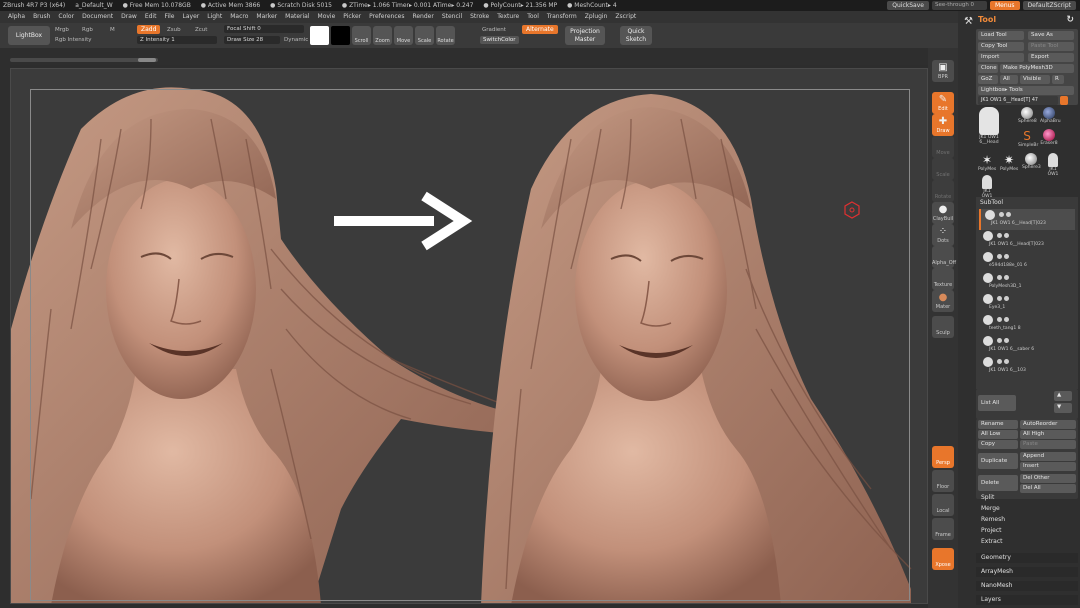 This screenshot has width=1080, height=608. I want to click on shelf-scrollbar, so click(84, 60).